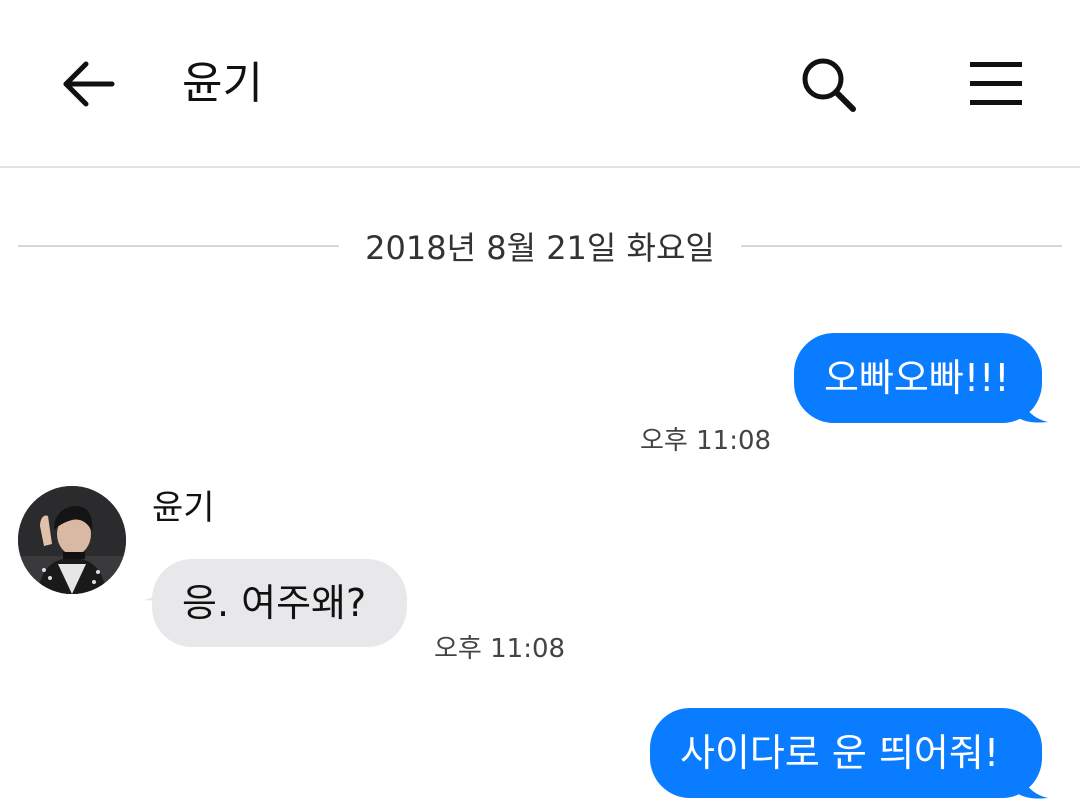 This screenshot has height=810, width=1080. I want to click on hamburger-menu-icon, so click(996, 83).